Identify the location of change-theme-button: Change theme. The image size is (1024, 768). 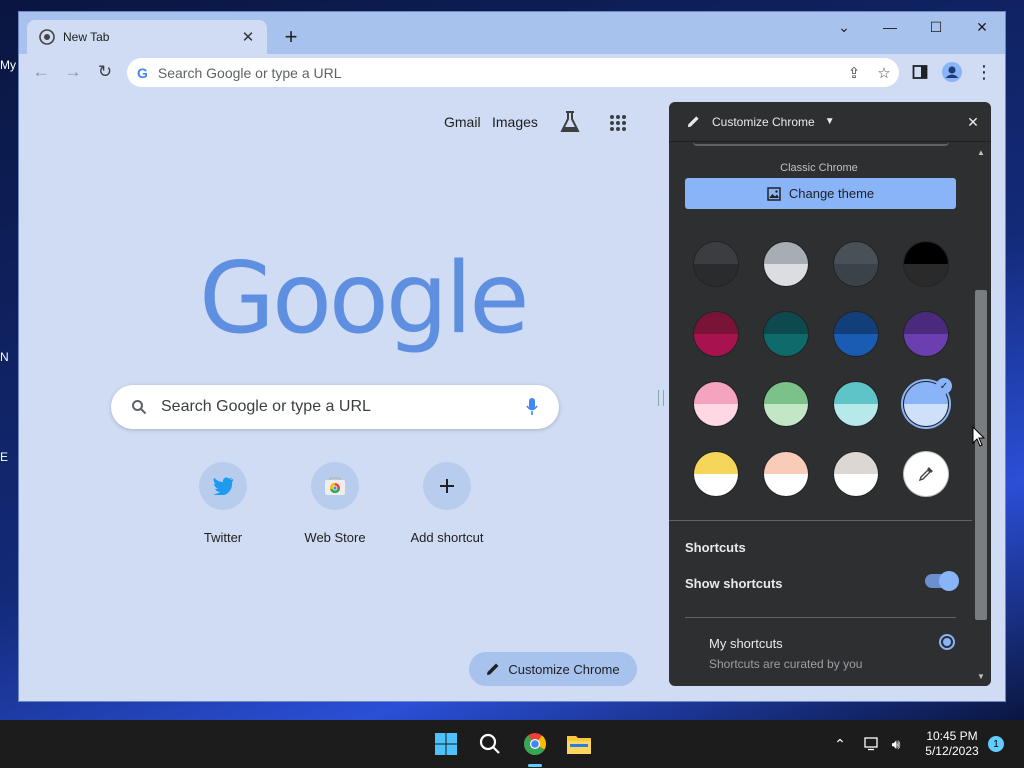
(820, 193).